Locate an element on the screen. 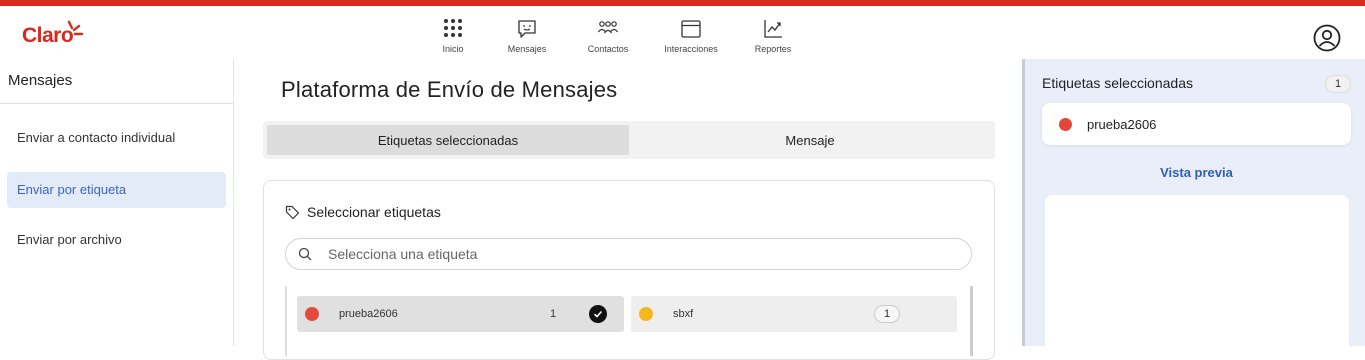  tag-item-sbxf: sbxf 1 is located at coordinates (794, 314).